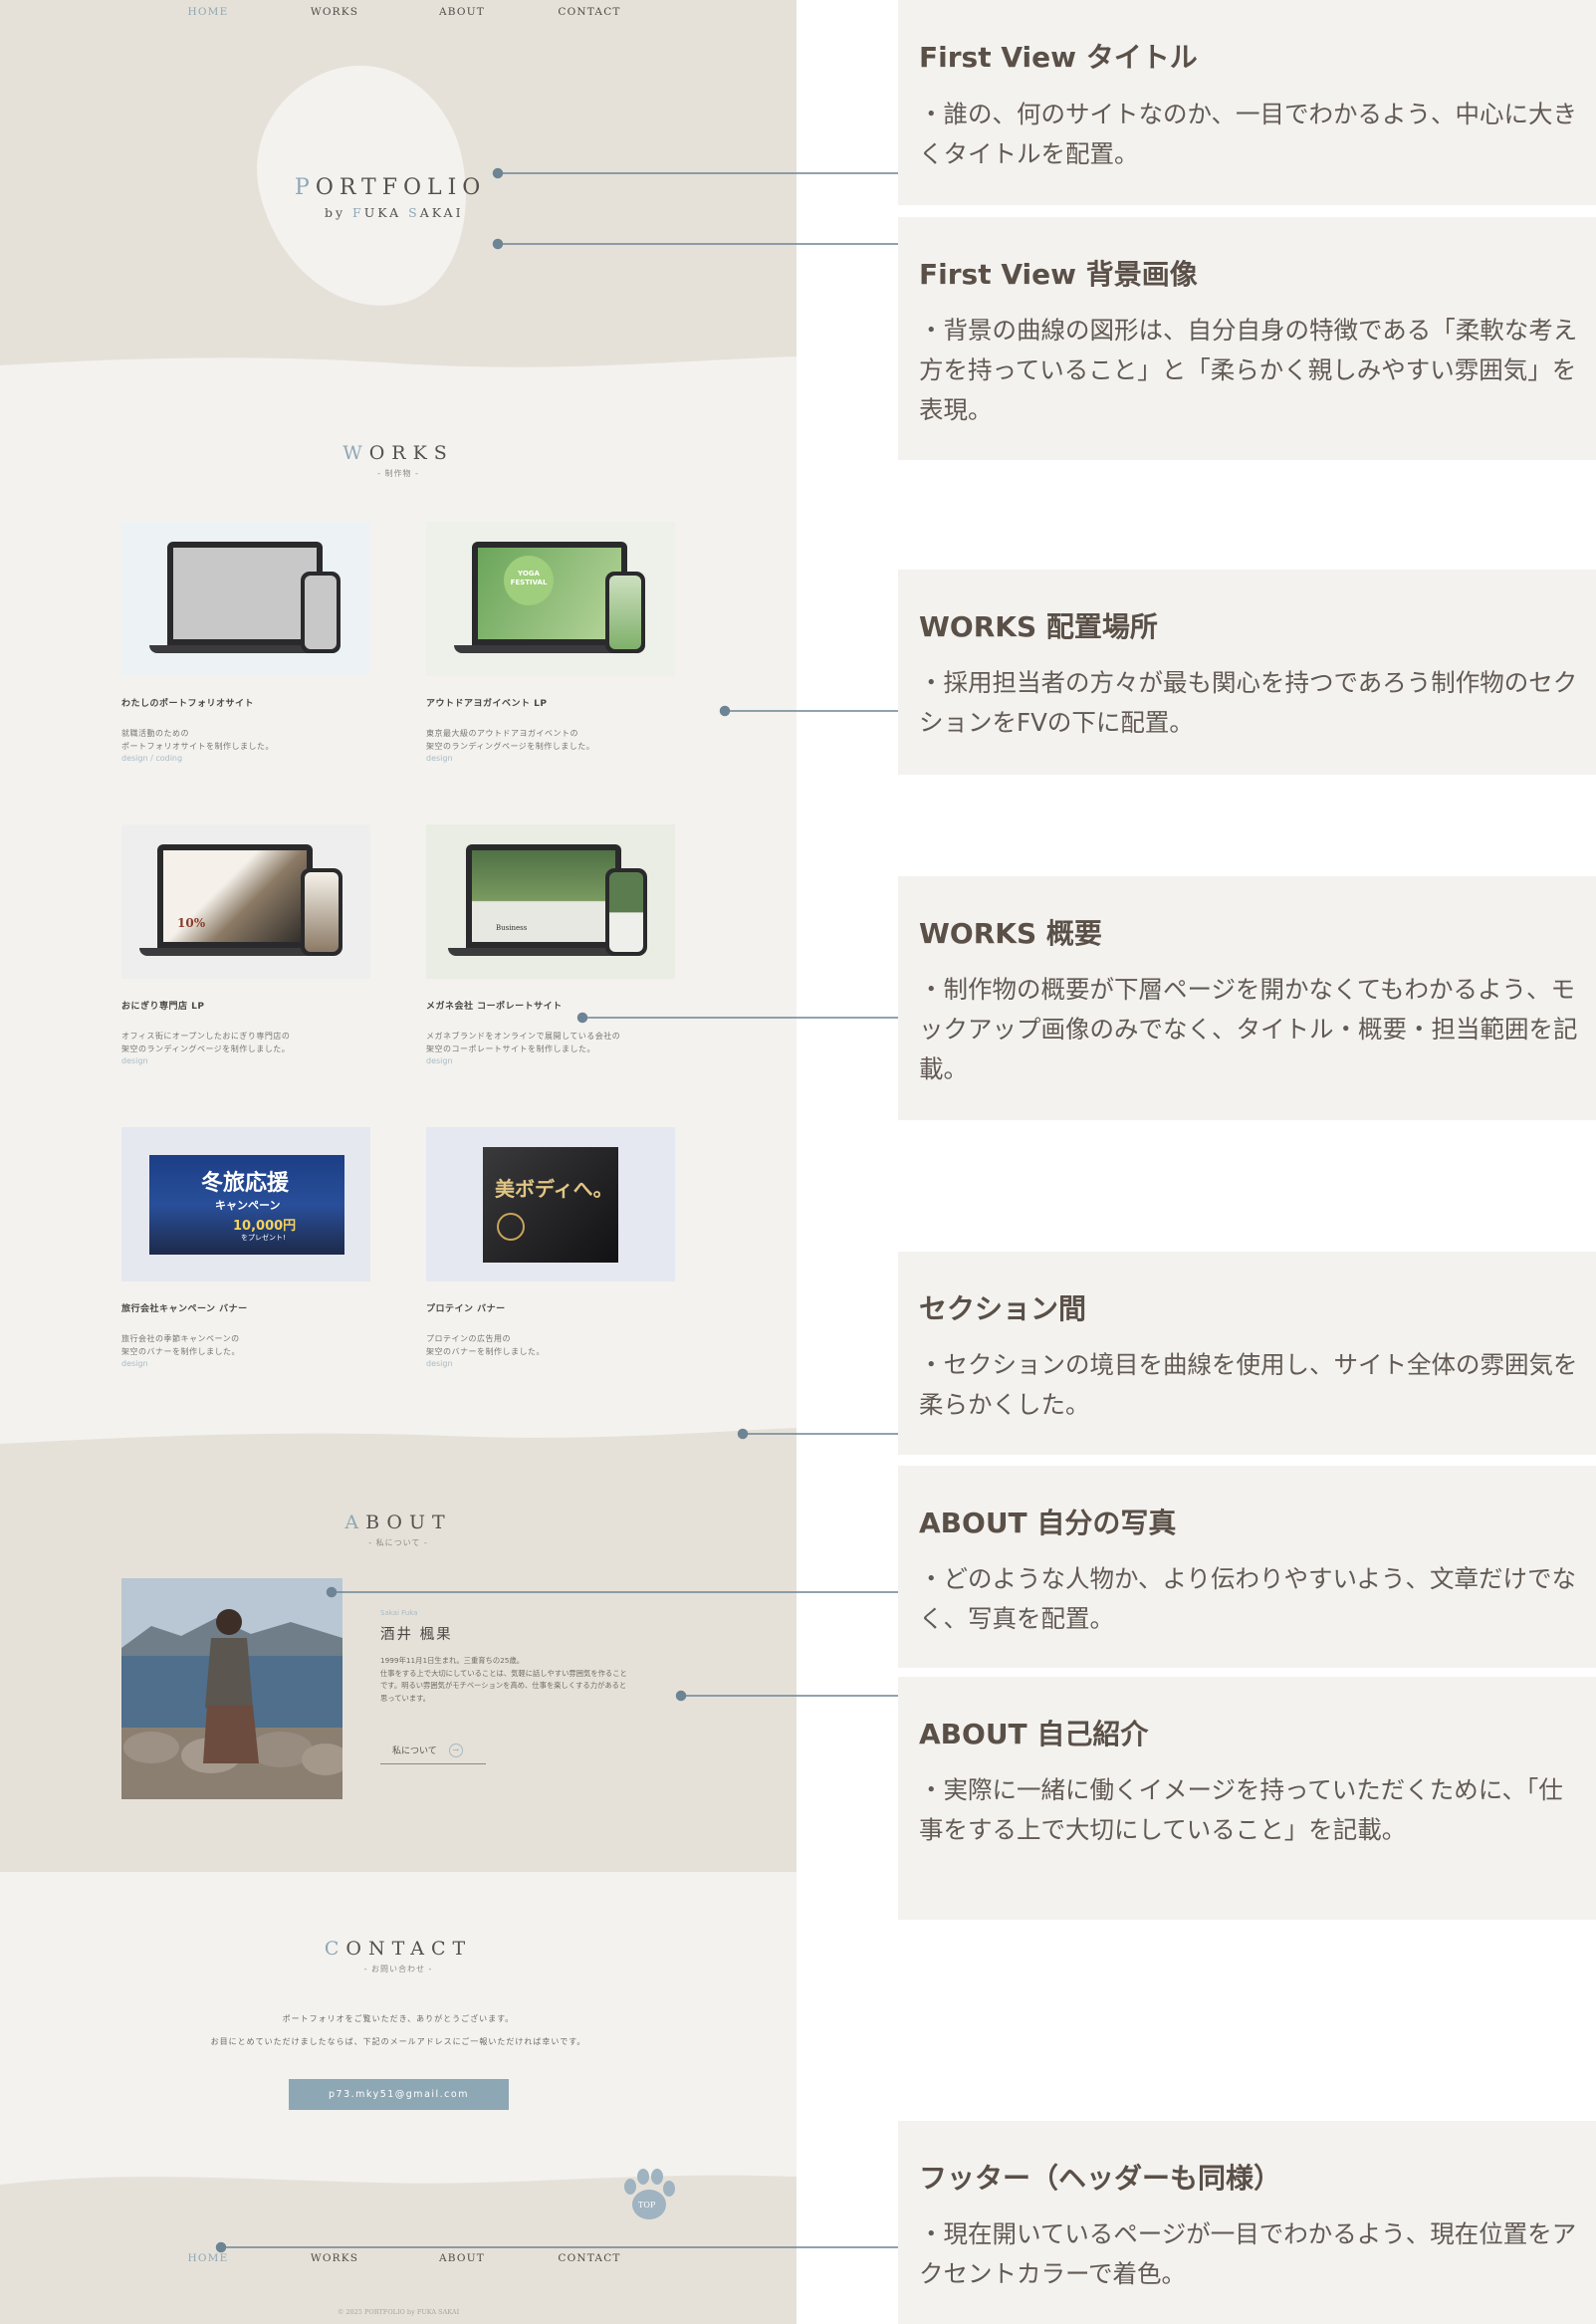 Image resolution: width=1596 pixels, height=2324 pixels. What do you see at coordinates (206, 1042) in the screenshot?
I see `work-desc: オフィス街にオープンしたおにぎり専門店の 架空のランディングページを制作しました。` at bounding box center [206, 1042].